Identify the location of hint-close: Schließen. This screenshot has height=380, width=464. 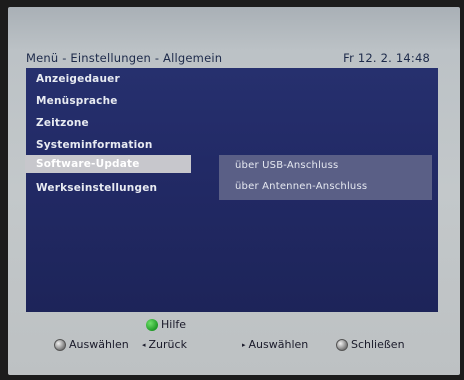
(370, 344).